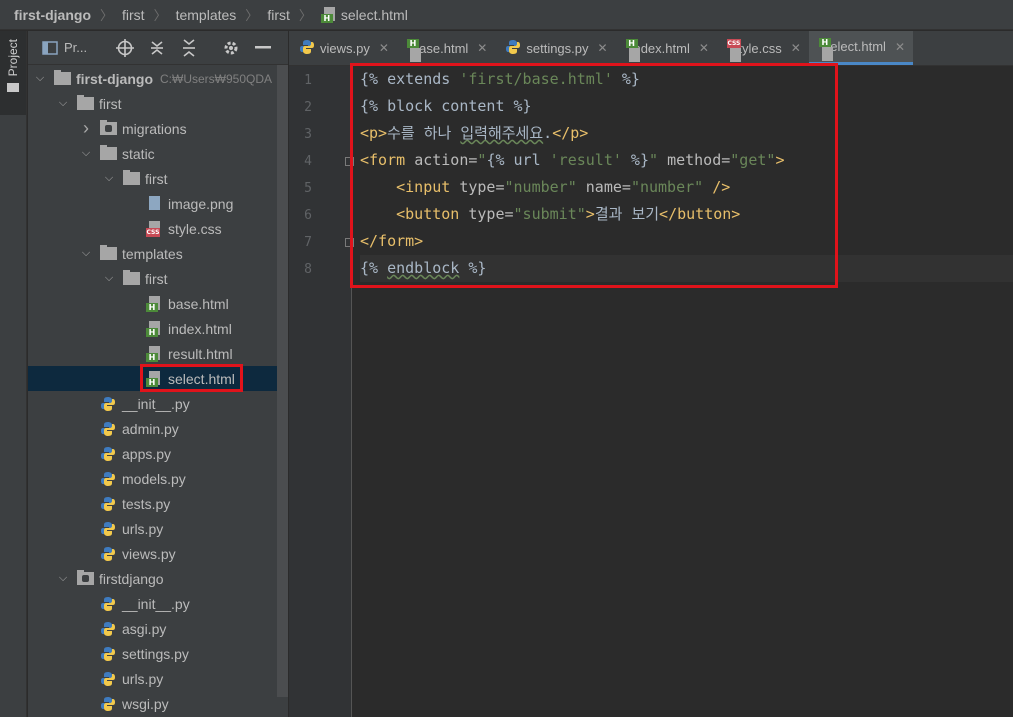 Image resolution: width=1013 pixels, height=717 pixels. Describe the element at coordinates (158, 653) in the screenshot. I see `tree-item: settings.py` at that location.